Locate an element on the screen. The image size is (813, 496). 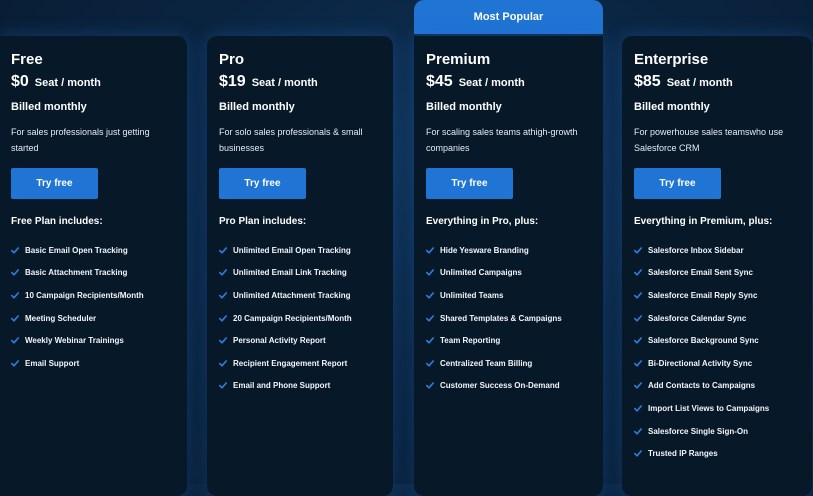
feature-item: Import List Views to Campaigns is located at coordinates (717, 408).